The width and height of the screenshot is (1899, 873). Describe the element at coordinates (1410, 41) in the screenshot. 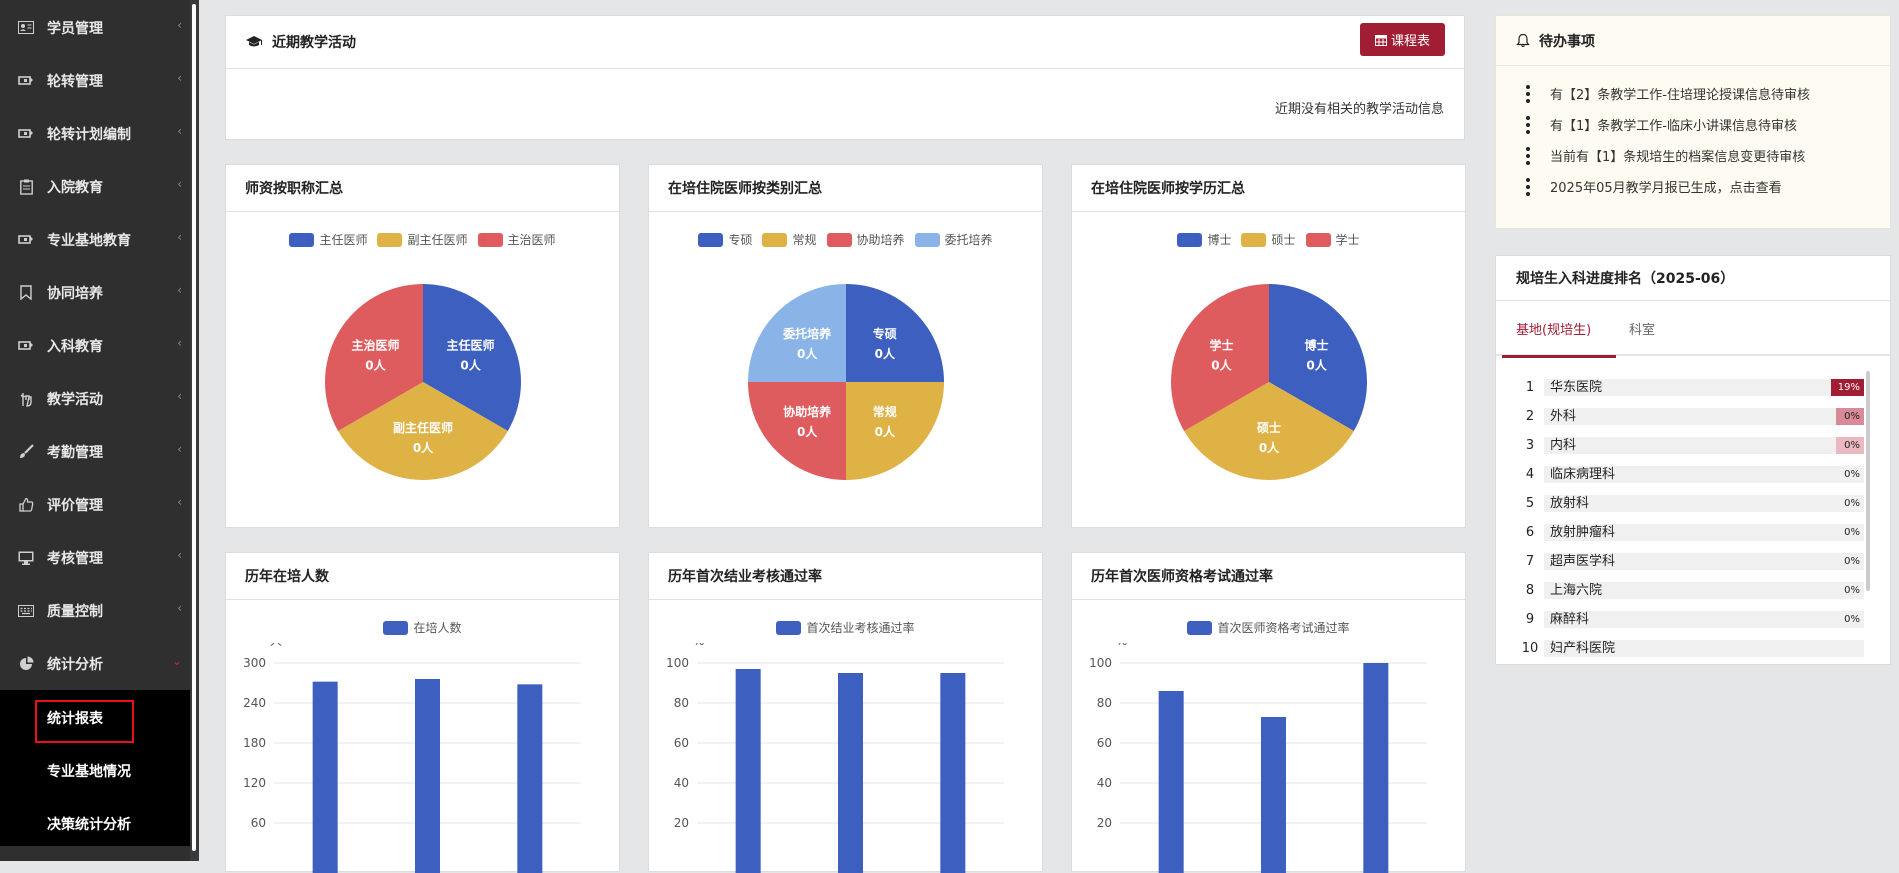

I see `schedule-button-label: 课程表` at that location.